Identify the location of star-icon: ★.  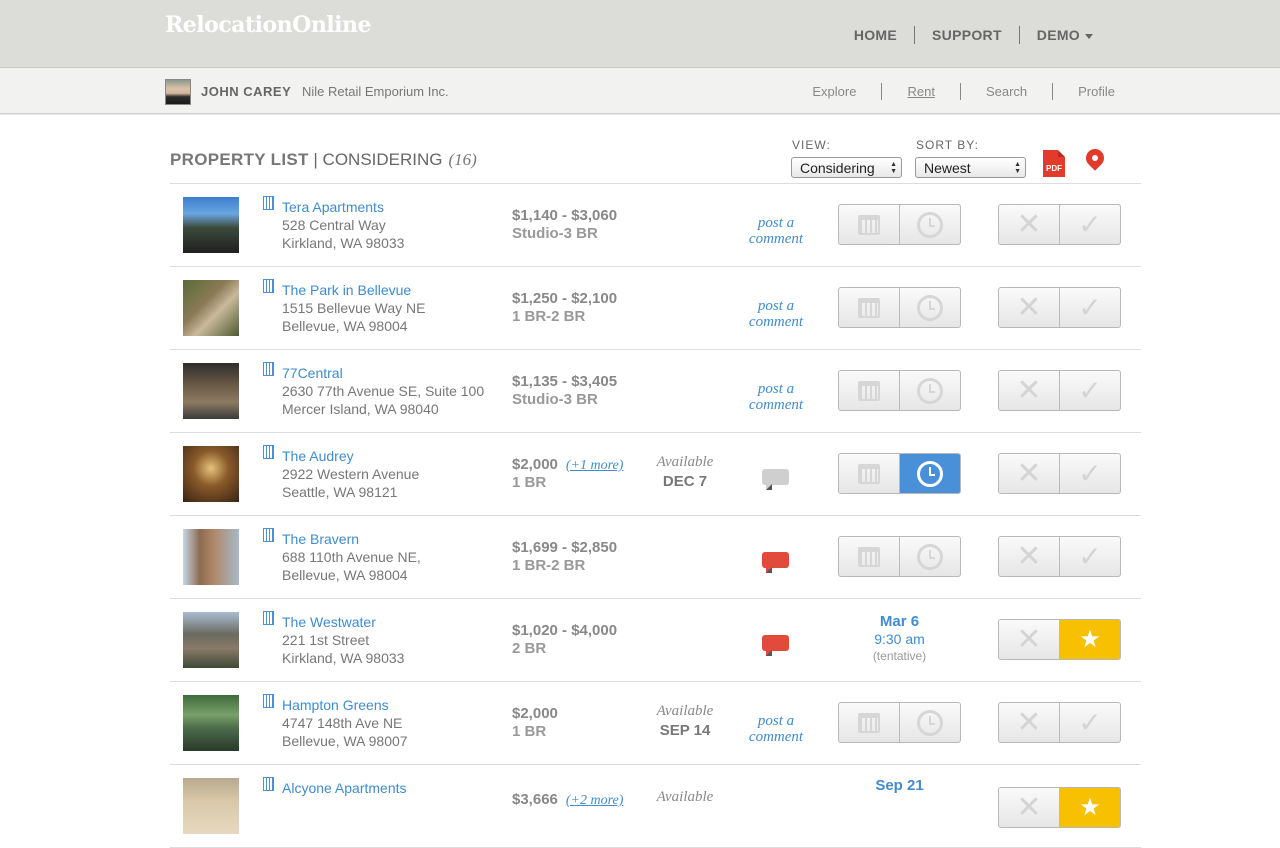
(1090, 639).